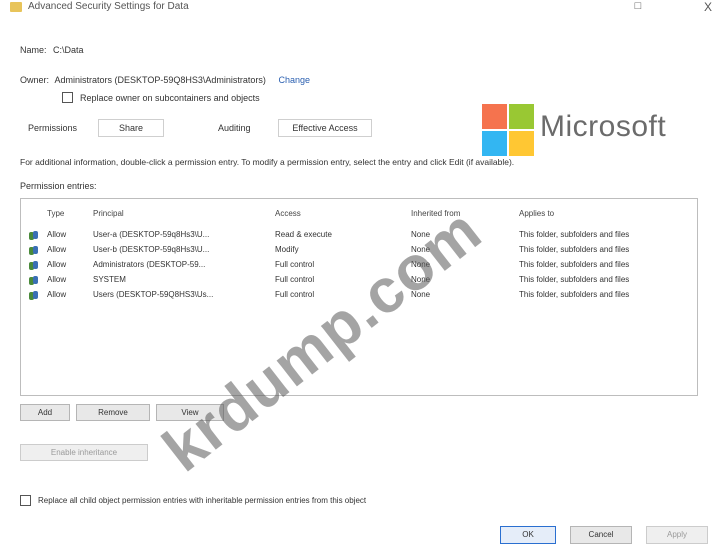 This screenshot has height=544, width=716. I want to click on microsoft-logo-text: Microsoft, so click(603, 126).